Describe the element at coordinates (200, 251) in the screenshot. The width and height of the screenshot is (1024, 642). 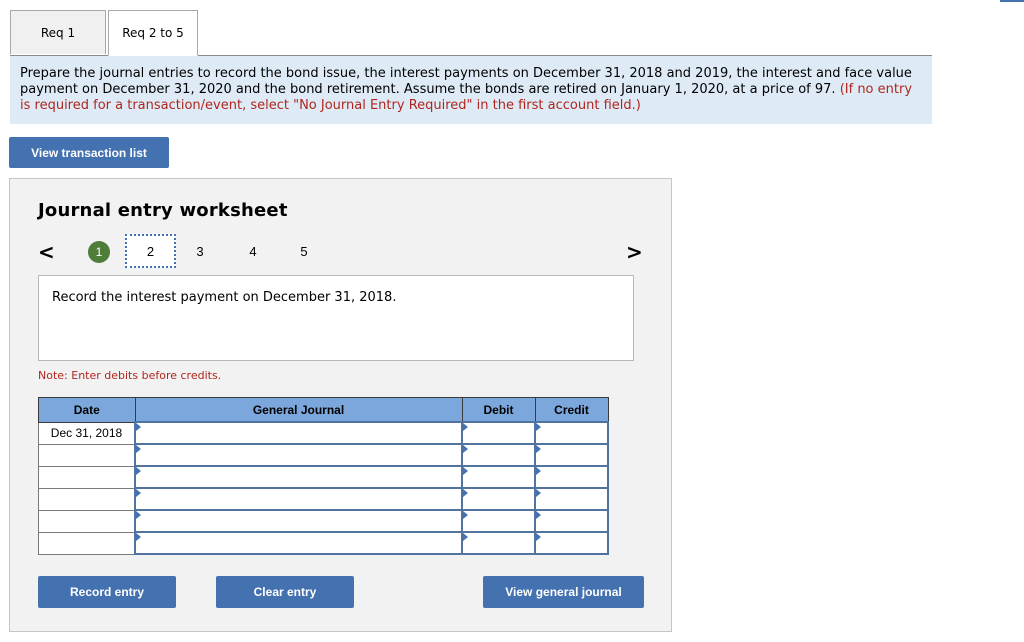
I see `step-3: 3` at that location.